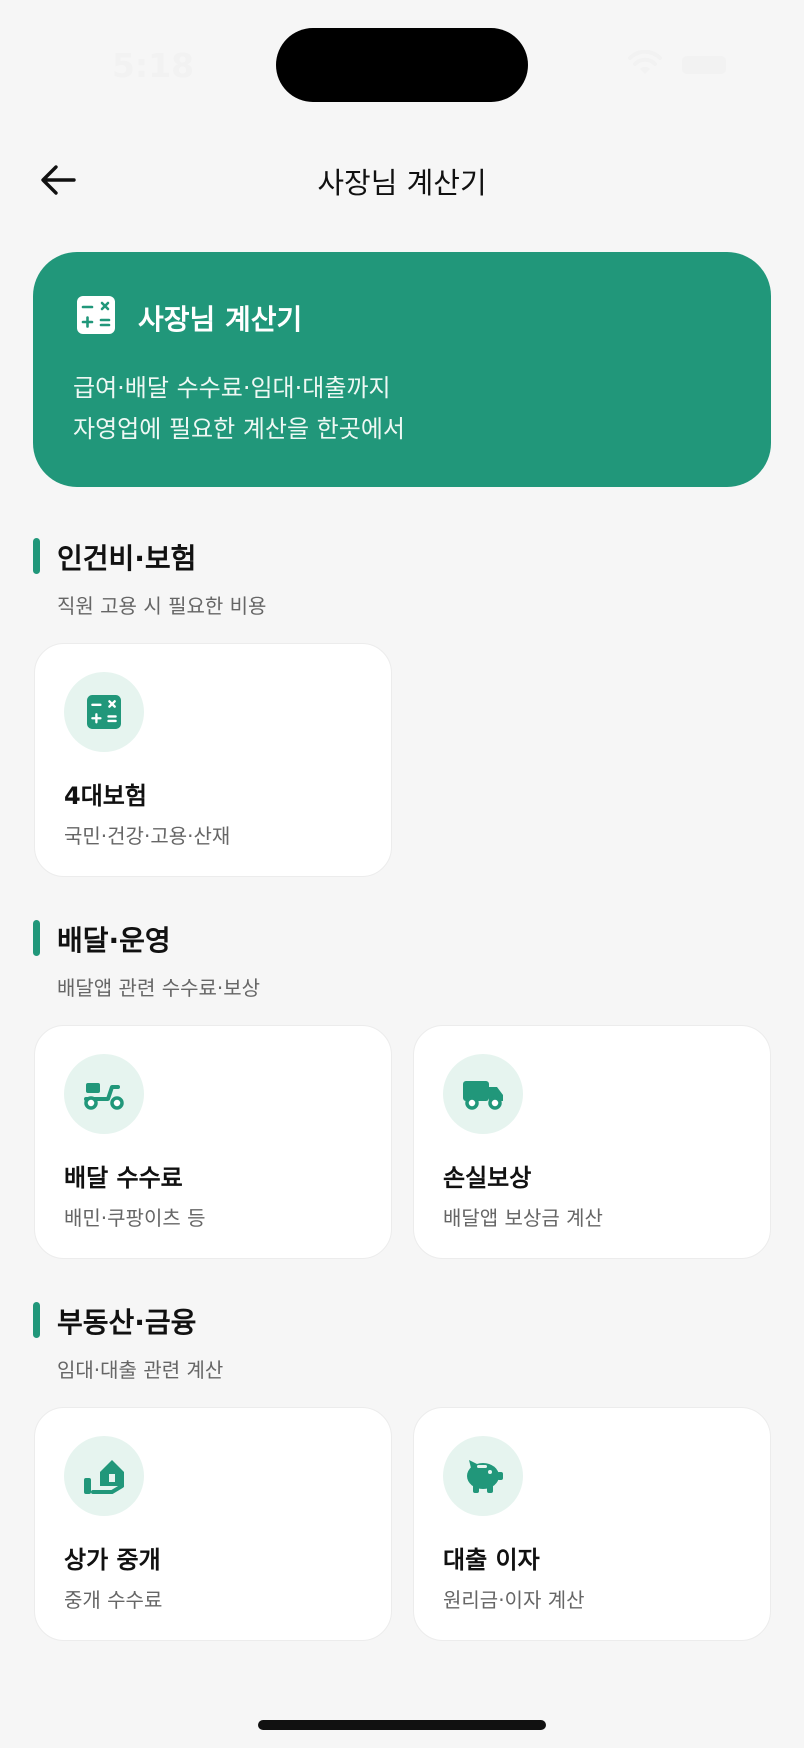 Image resolution: width=804 pixels, height=1748 pixels. I want to click on section-subtitle-real-estate-finance: 임대·대출 관련 계산, so click(140, 1370).